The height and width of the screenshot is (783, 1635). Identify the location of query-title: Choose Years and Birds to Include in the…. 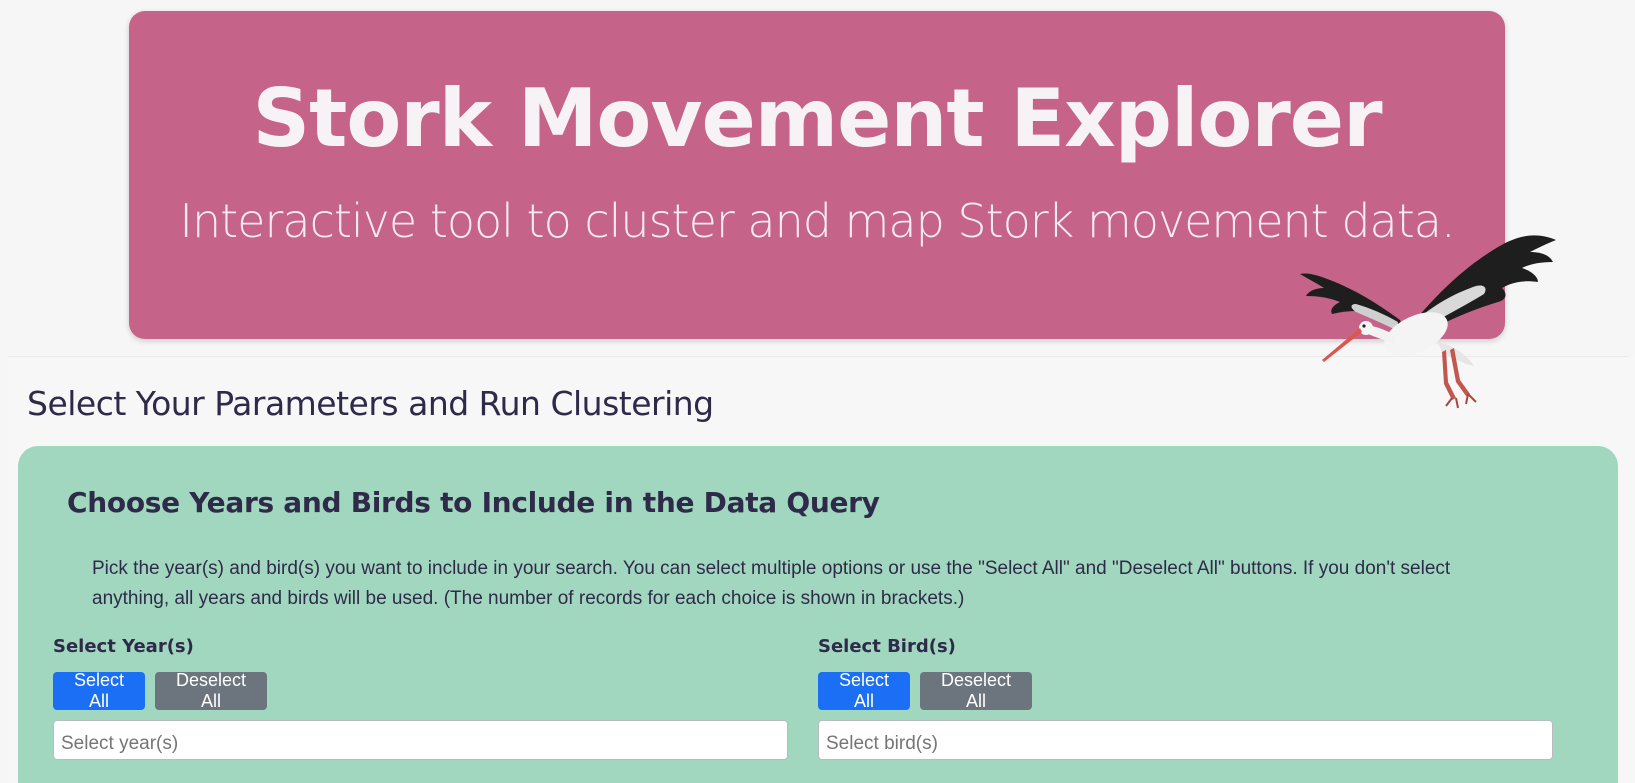
(473, 502).